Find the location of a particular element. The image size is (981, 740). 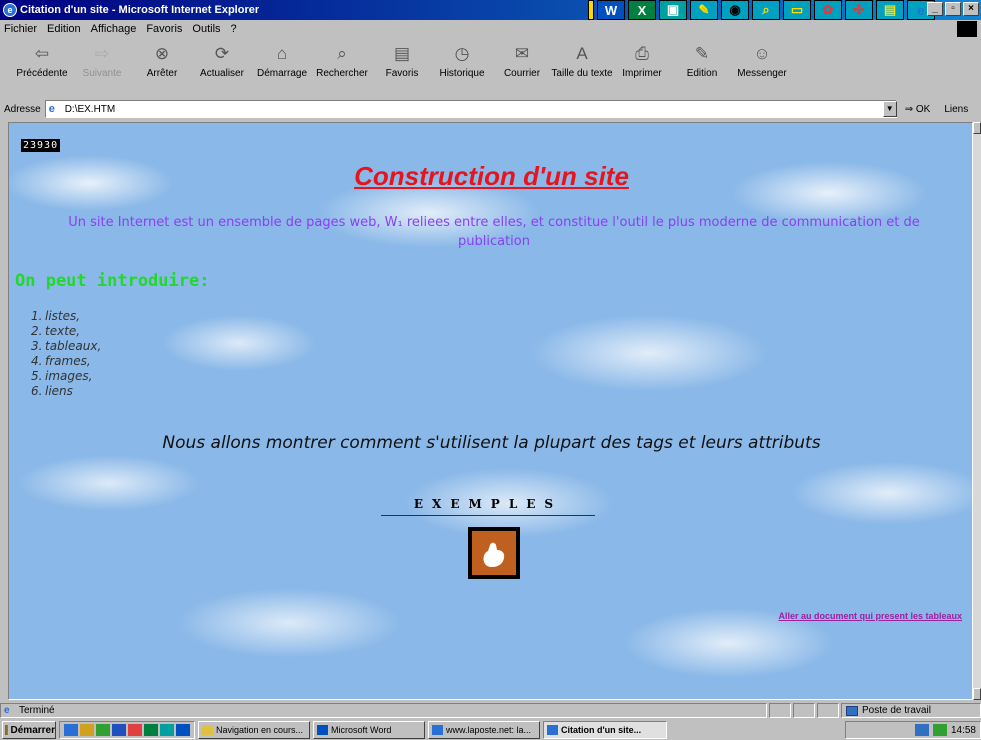

shortcut-bar-handle is located at coordinates (591, 10).